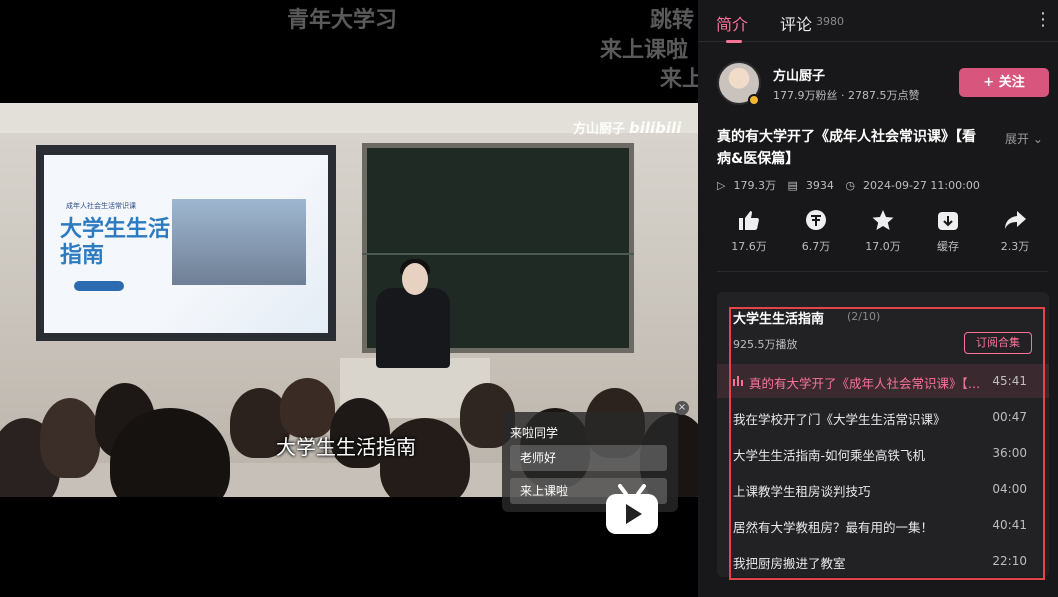 This screenshot has width=1058, height=597. Describe the element at coordinates (882, 271) in the screenshot. I see `divider` at that location.